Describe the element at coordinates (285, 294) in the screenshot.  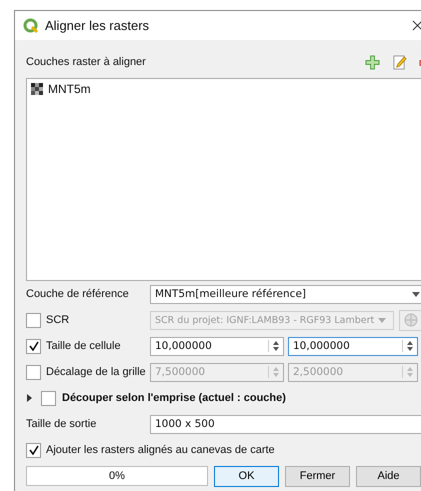
I see `reference-dropdown: MNT5m[meilleure référence]` at that location.